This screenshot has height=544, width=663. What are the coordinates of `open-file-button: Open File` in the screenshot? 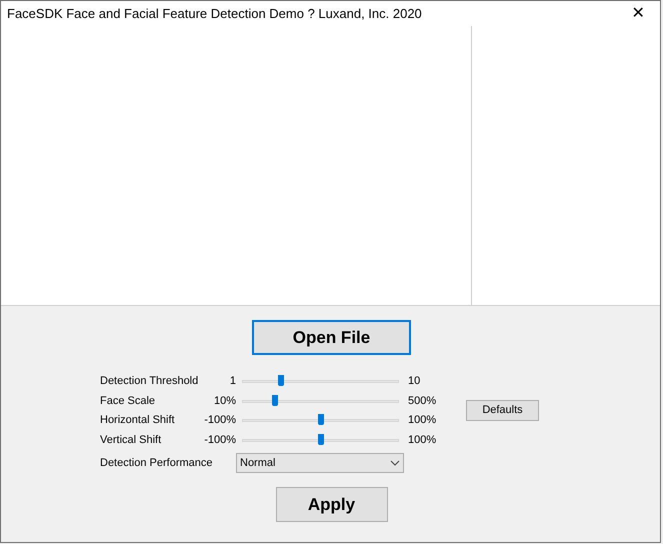 It's located at (331, 337).